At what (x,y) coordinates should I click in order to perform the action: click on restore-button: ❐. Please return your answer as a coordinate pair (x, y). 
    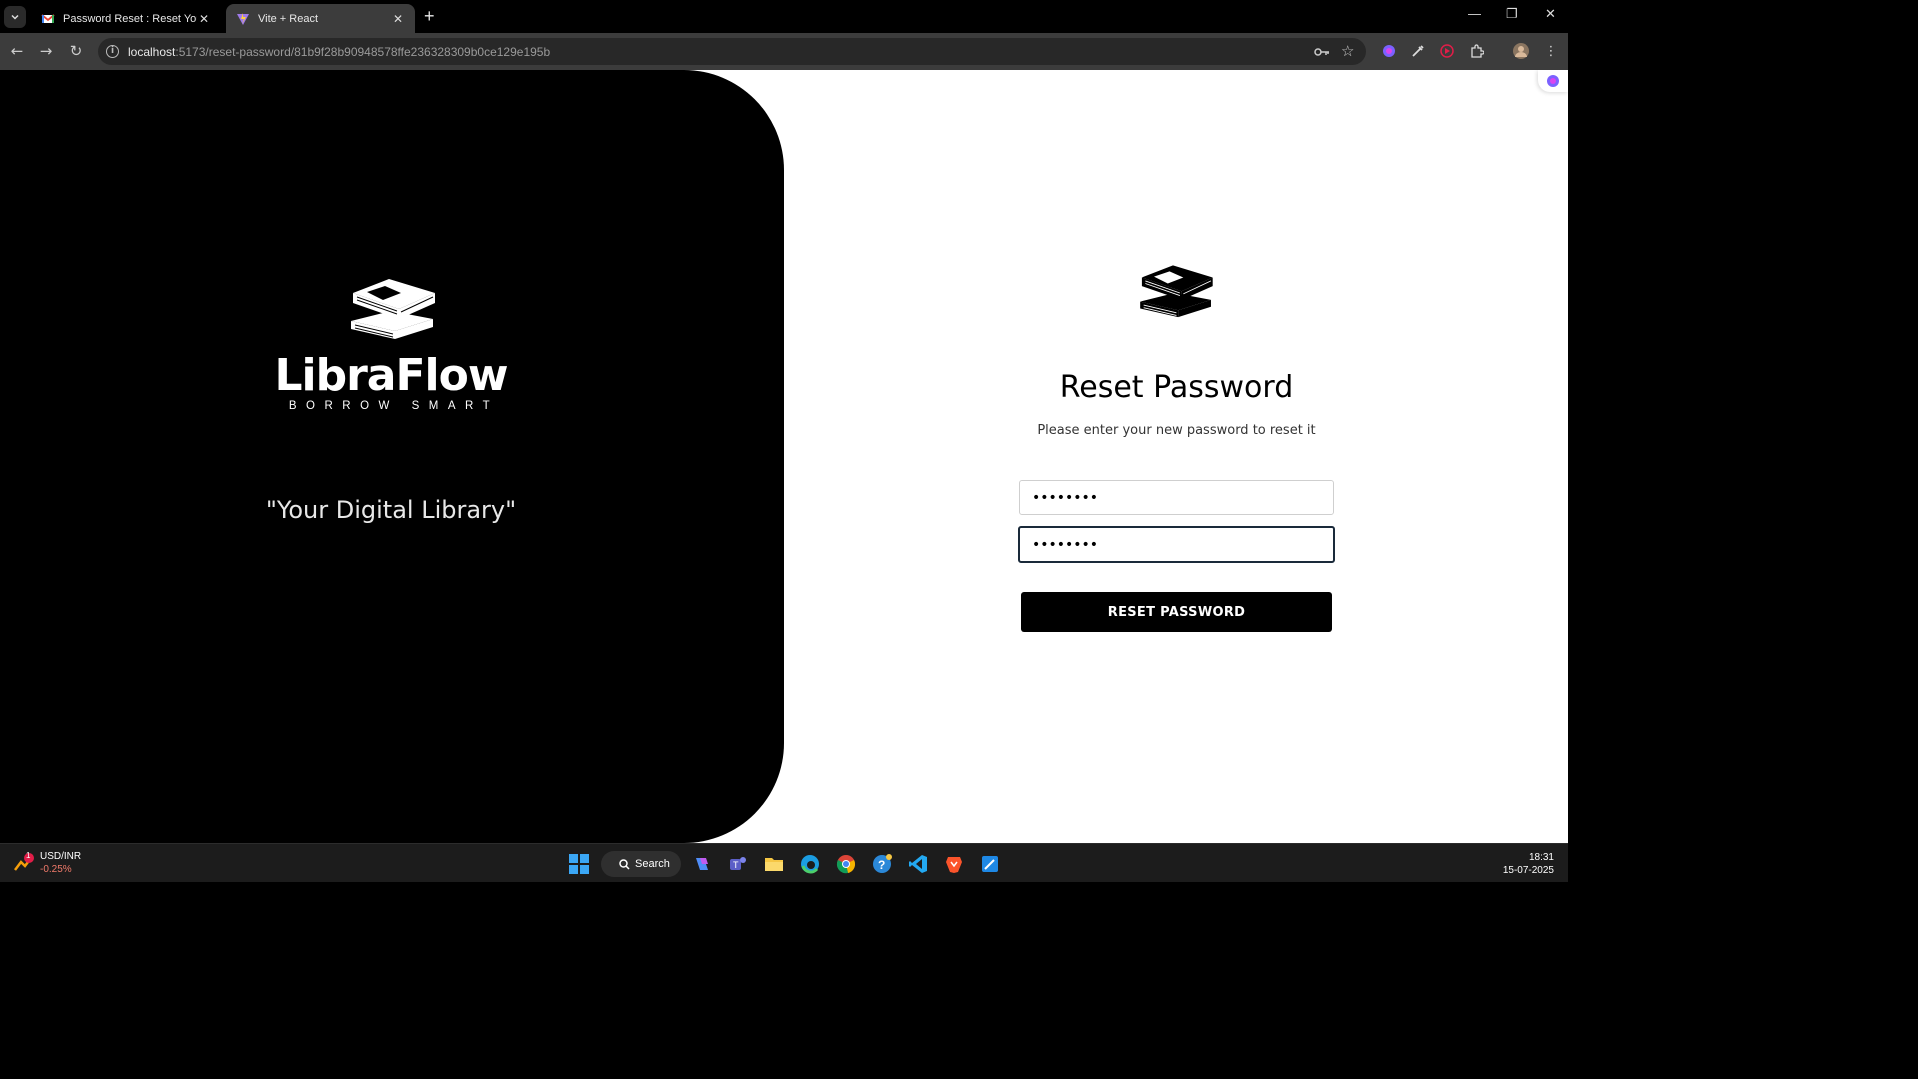
    Looking at the image, I should click on (1512, 14).